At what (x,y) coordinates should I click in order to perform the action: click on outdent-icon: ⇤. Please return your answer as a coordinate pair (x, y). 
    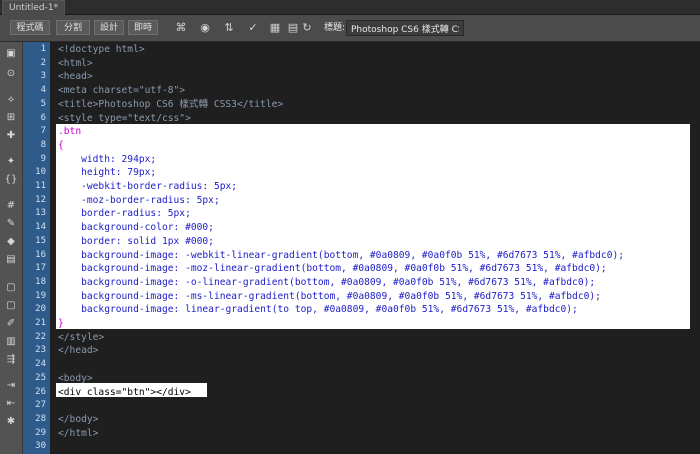
    Looking at the image, I should click on (11, 404).